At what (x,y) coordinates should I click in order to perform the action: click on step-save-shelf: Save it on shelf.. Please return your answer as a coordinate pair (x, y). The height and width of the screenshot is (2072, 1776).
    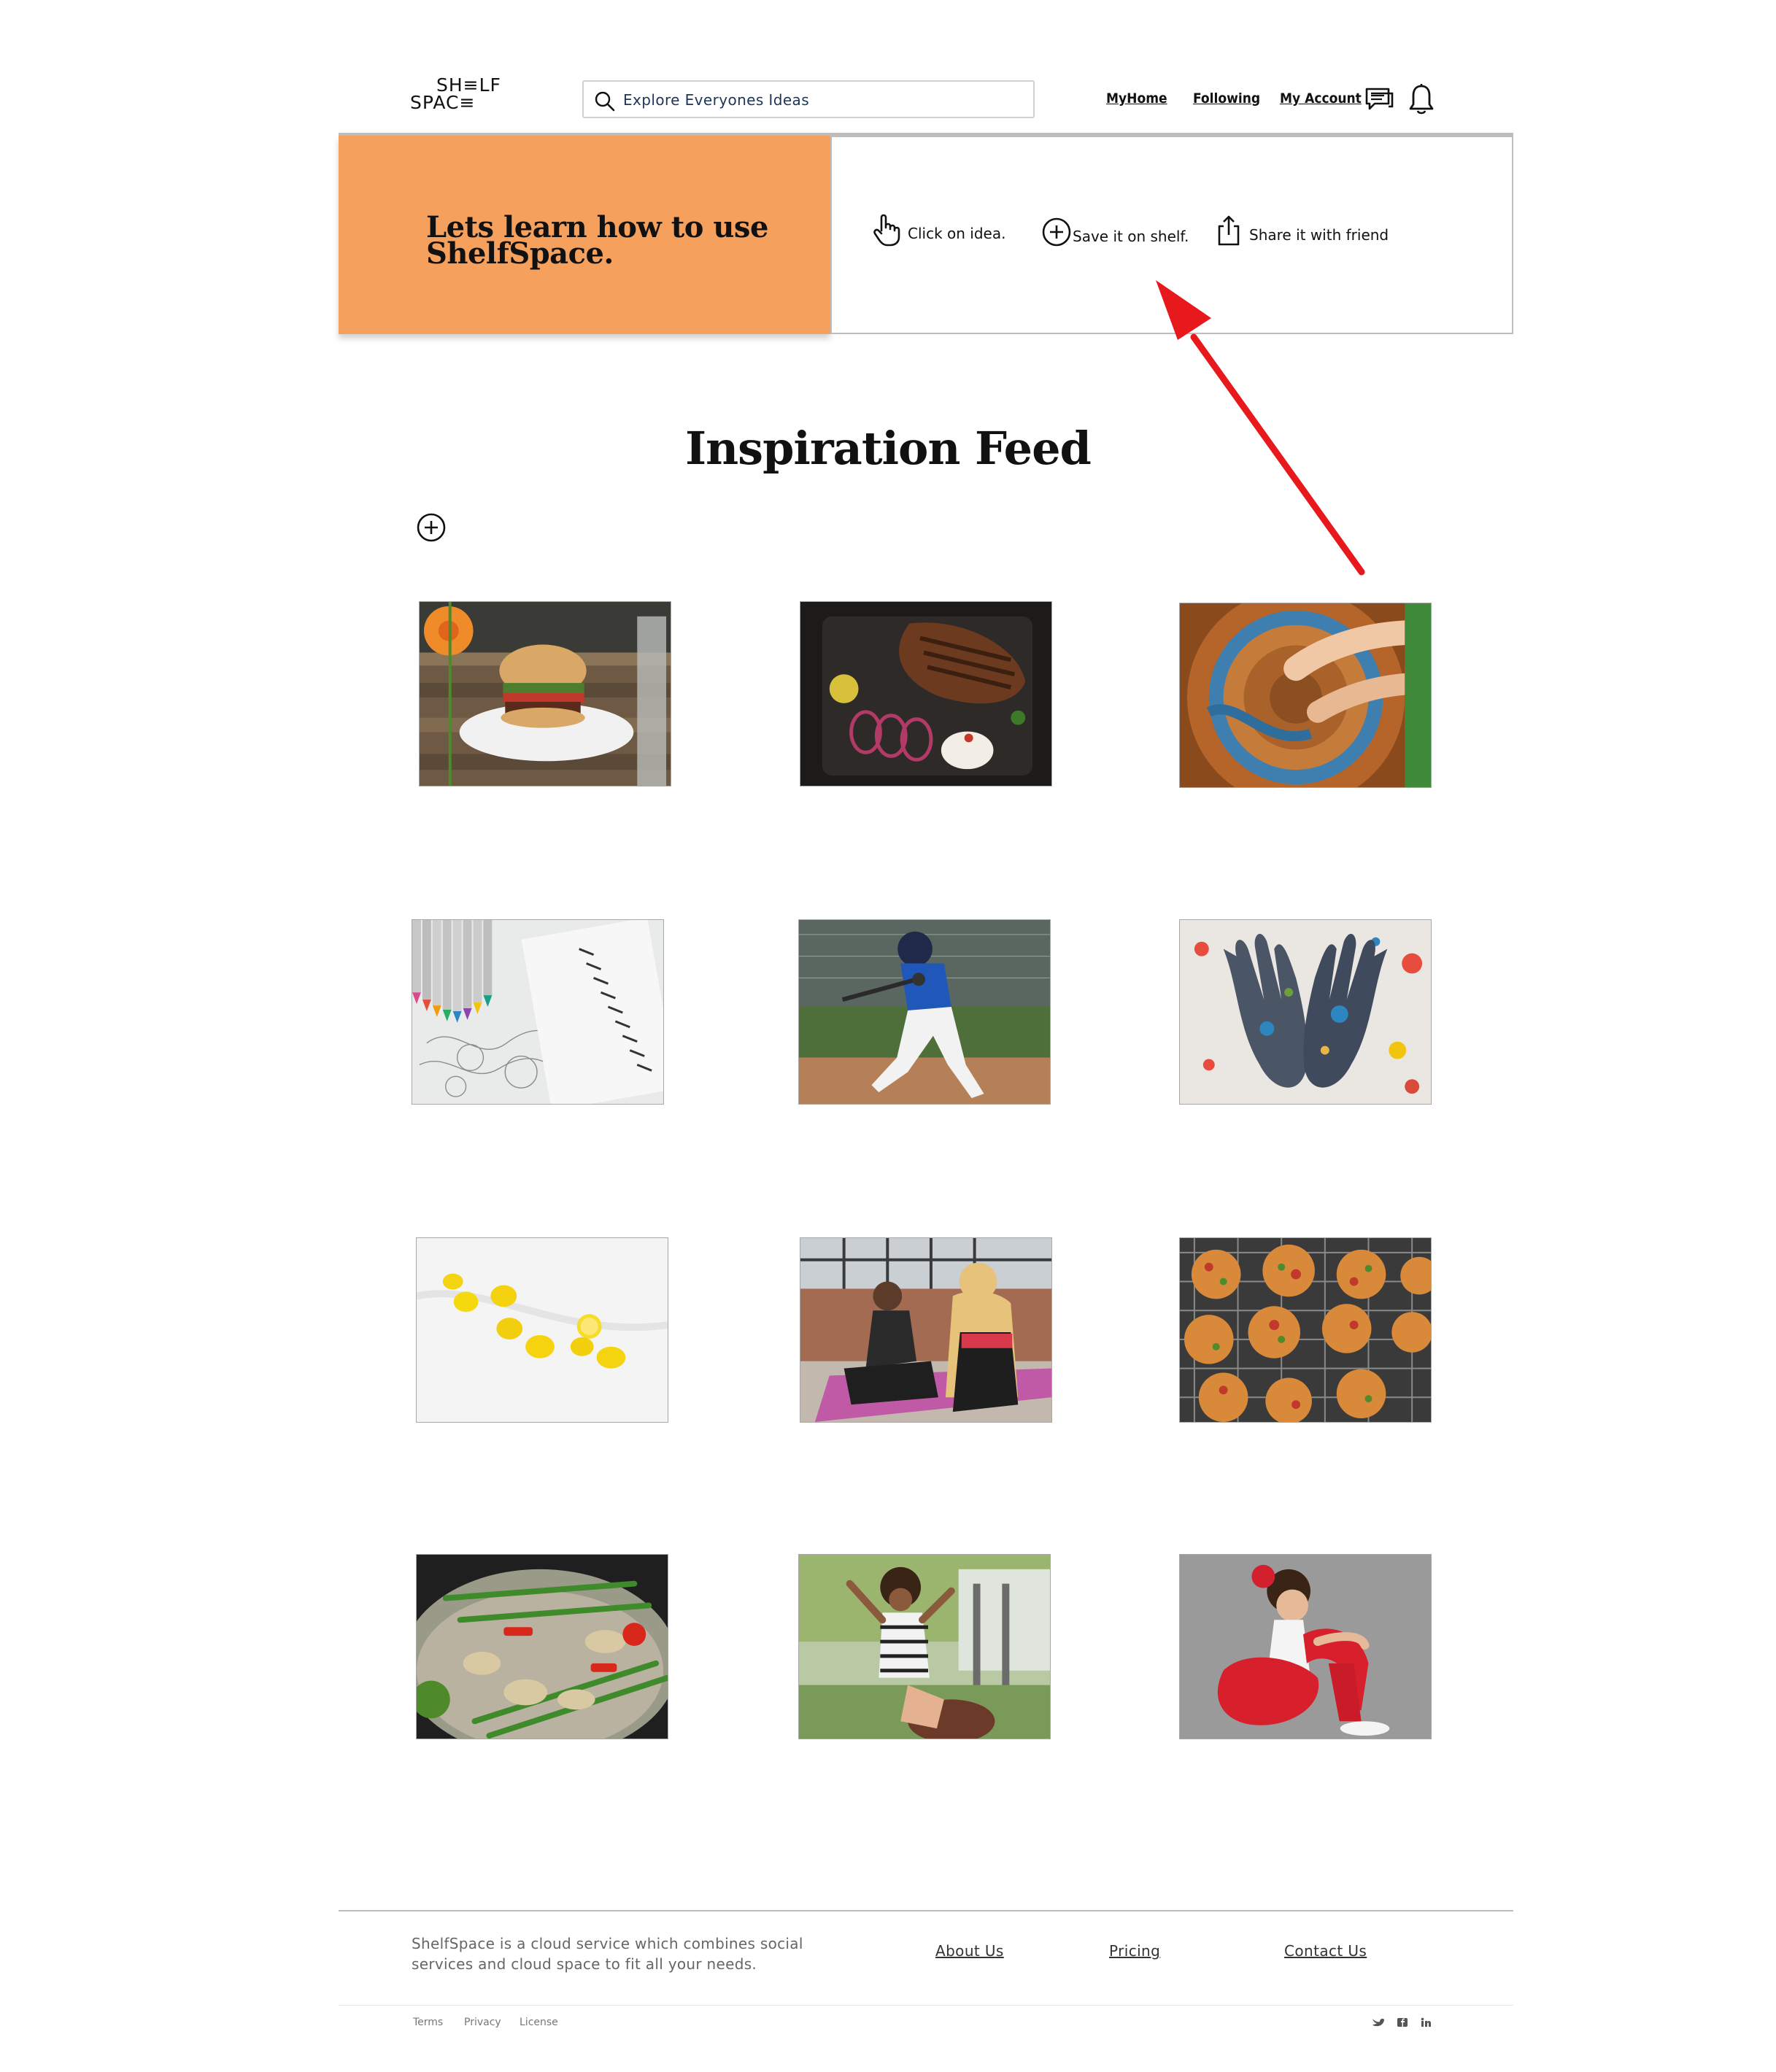
    Looking at the image, I should click on (1126, 233).